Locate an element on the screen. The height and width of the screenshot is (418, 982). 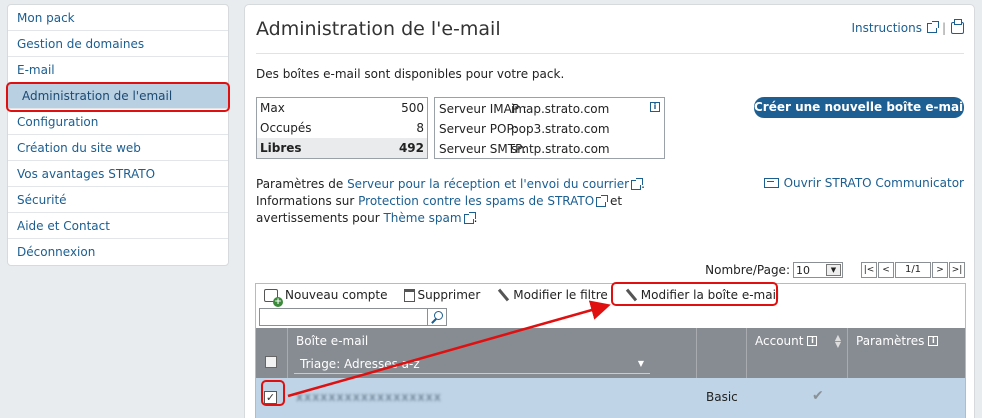
sidebar-item-deconnexion: Déconnexion is located at coordinates (118, 252).